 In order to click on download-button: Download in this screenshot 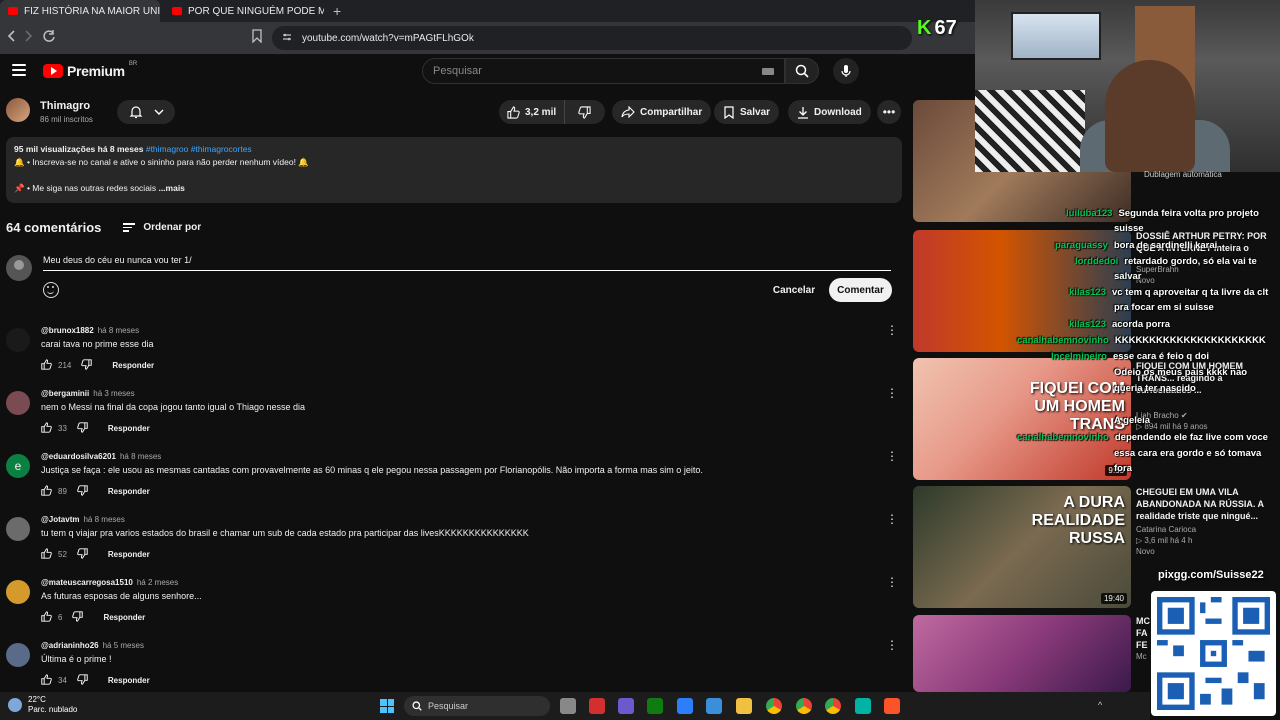, I will do `click(829, 112)`.